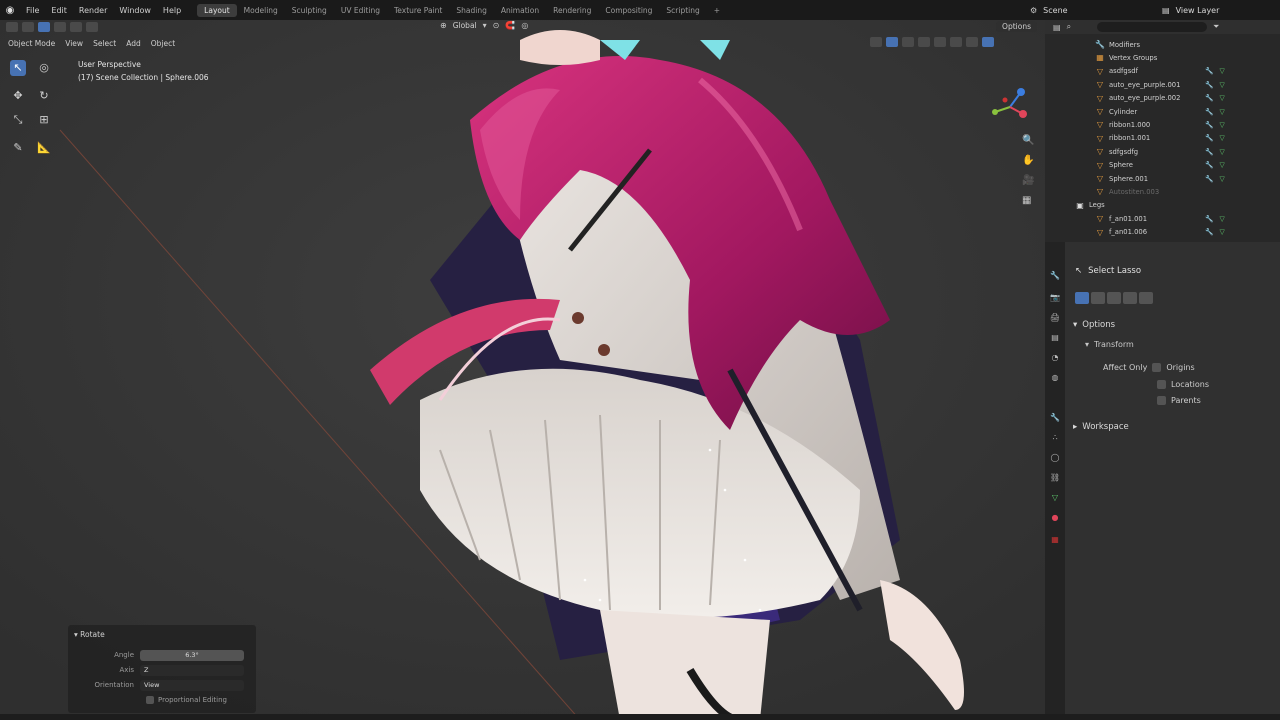 The width and height of the screenshot is (1280, 720). What do you see at coordinates (44, 68) in the screenshot?
I see `cursor-tool-icon: ◎` at bounding box center [44, 68].